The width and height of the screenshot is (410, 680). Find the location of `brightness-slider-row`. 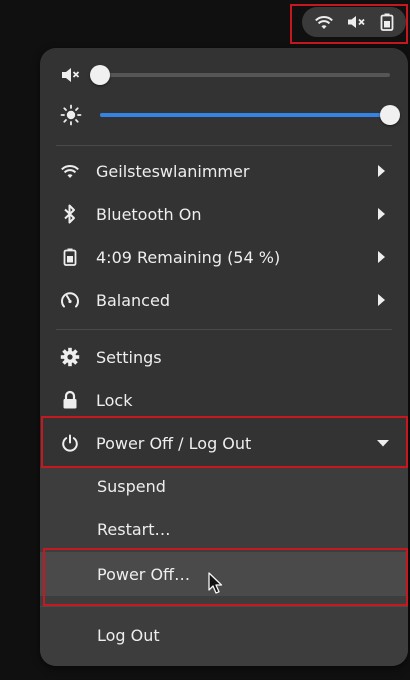

brightness-slider-row is located at coordinates (224, 115).